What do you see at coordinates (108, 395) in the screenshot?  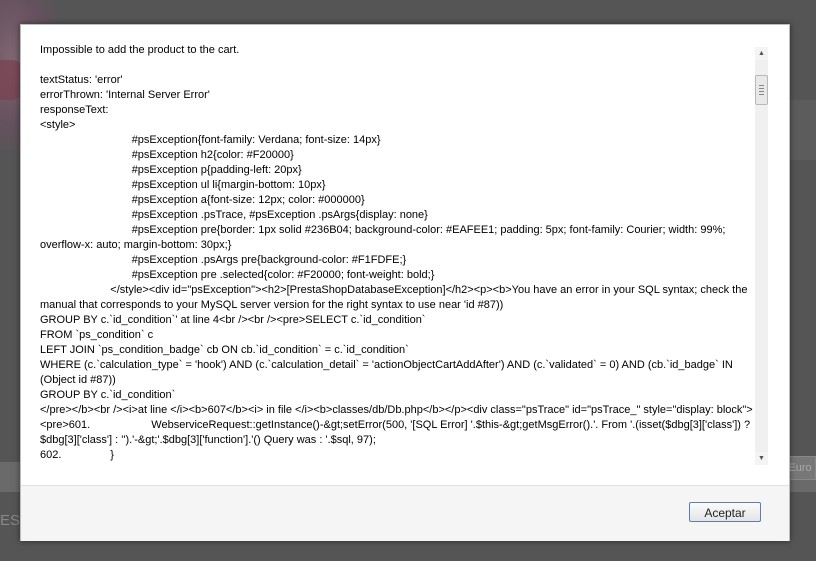 I see `message-line: GROUP BY c.`id_condition`` at bounding box center [108, 395].